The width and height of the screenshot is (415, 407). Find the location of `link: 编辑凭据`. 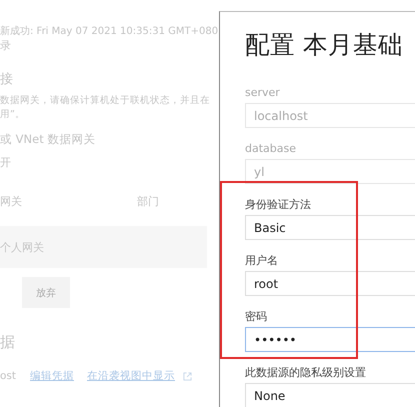

link: 编辑凭据 is located at coordinates (52, 376).